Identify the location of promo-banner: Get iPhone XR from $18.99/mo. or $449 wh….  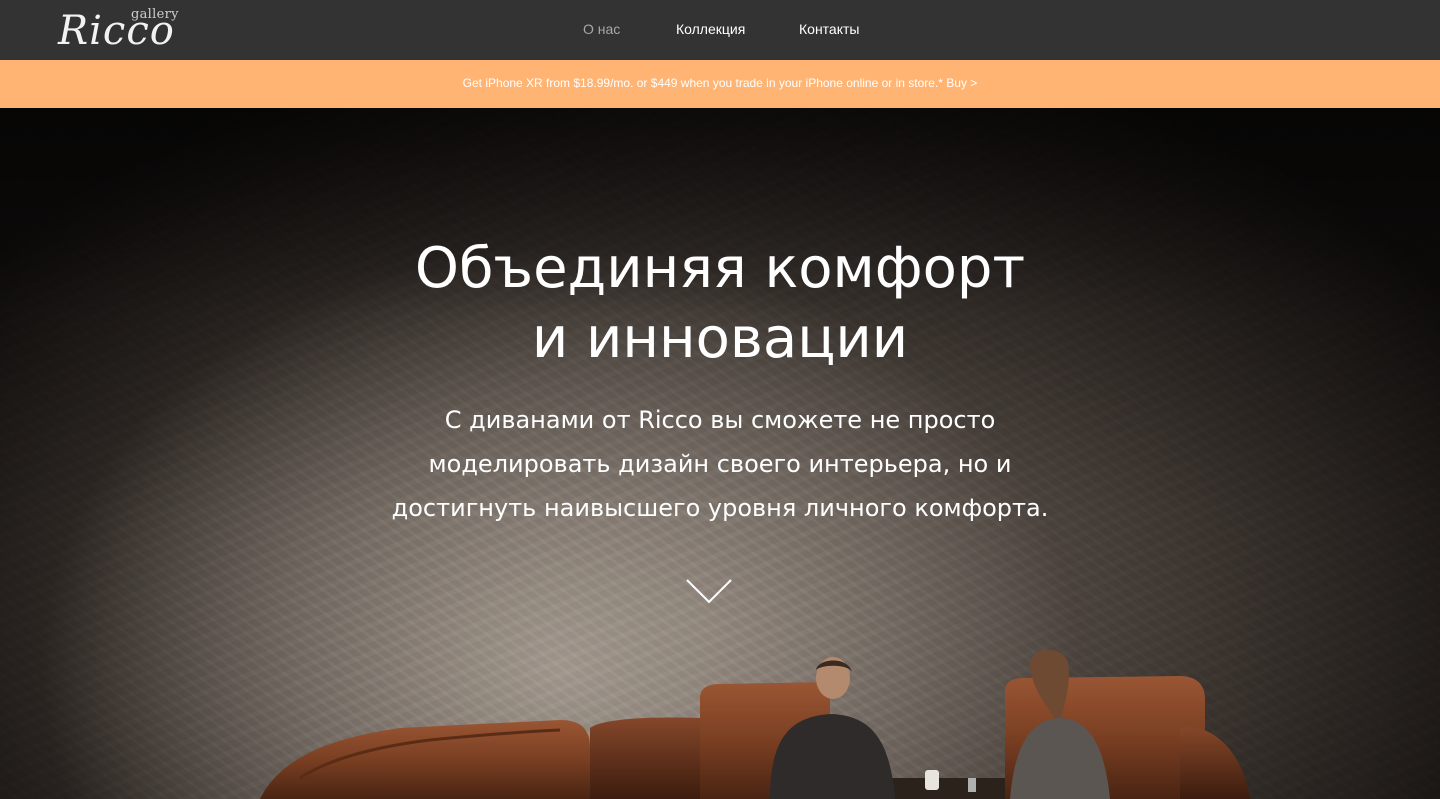
(720, 84).